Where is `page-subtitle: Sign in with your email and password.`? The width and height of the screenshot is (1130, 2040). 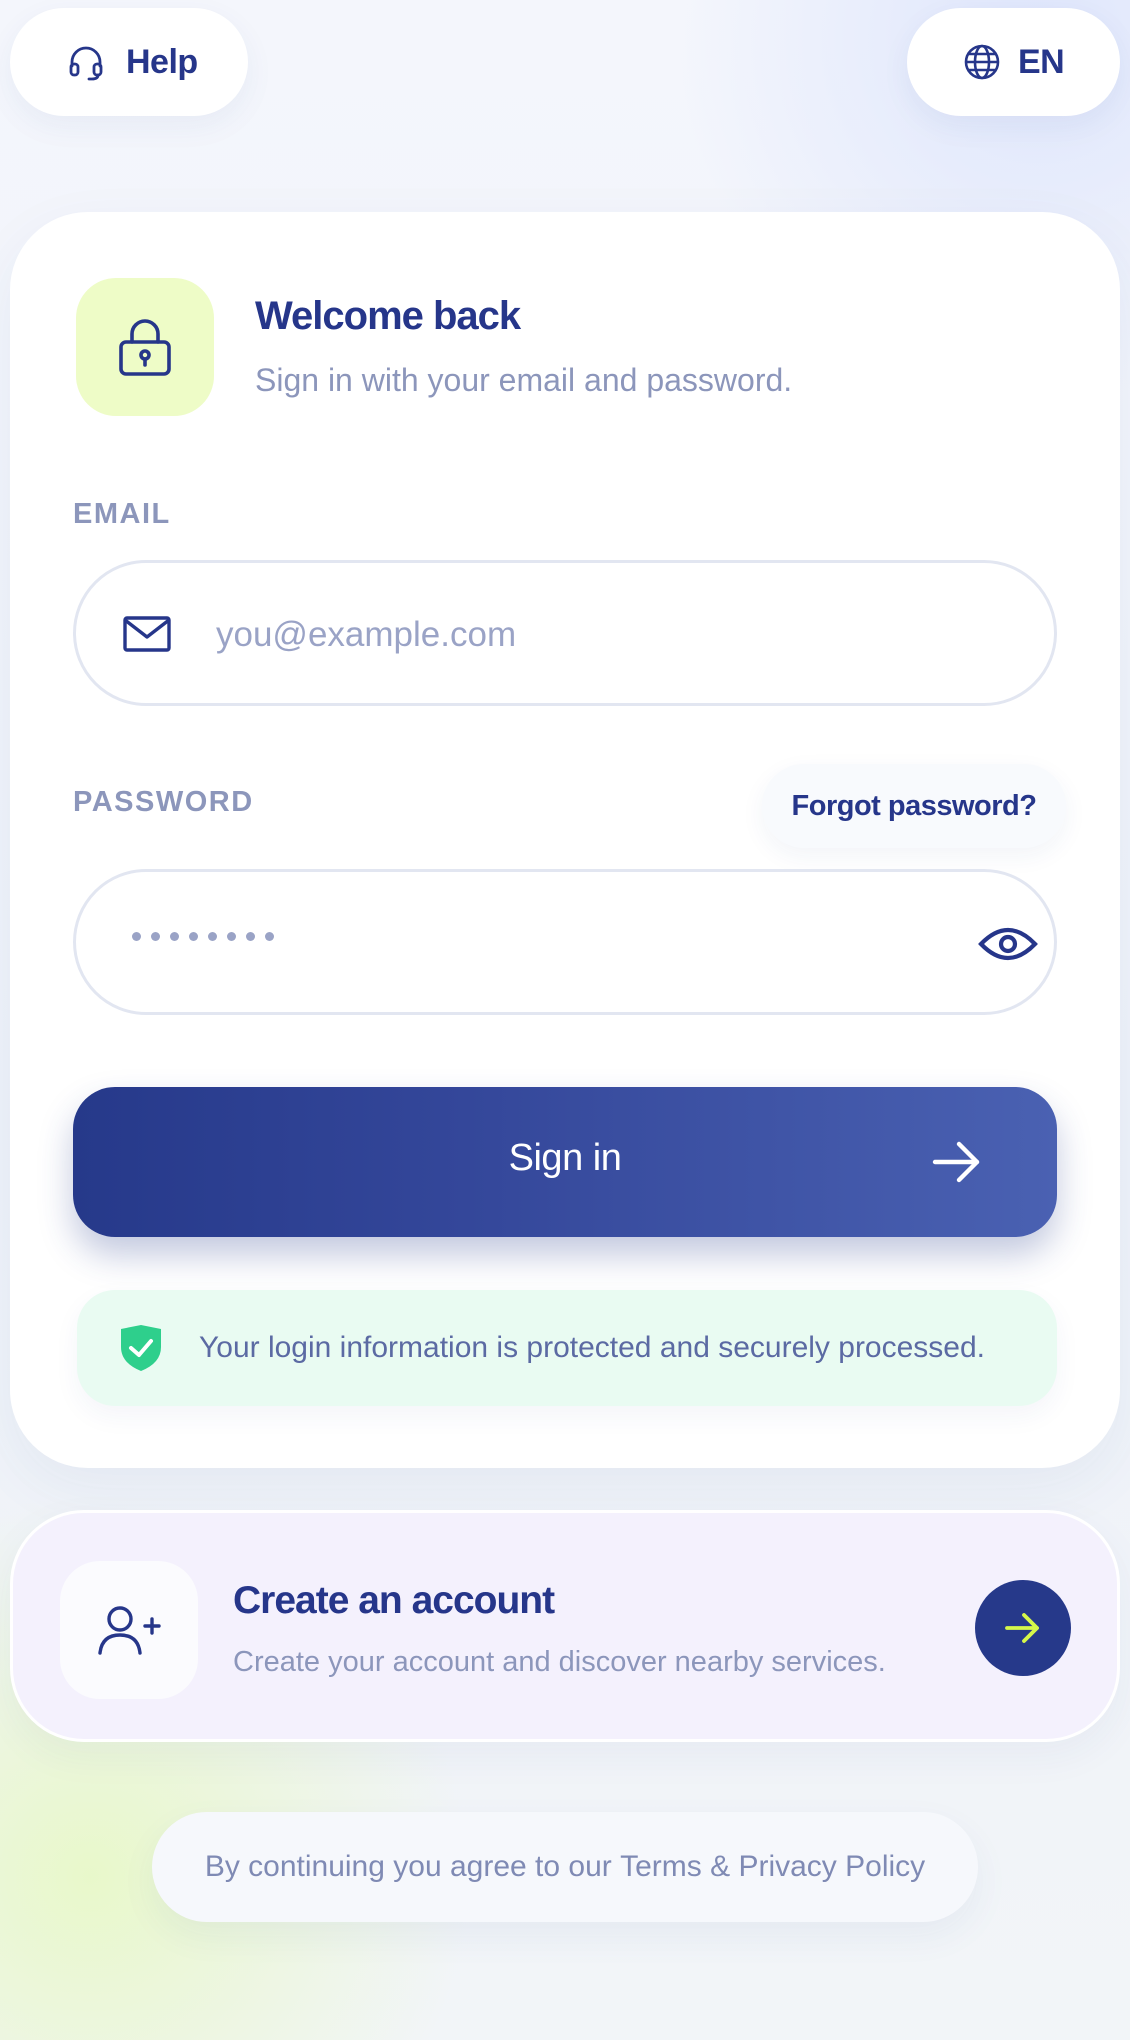 page-subtitle: Sign in with your email and password. is located at coordinates (524, 380).